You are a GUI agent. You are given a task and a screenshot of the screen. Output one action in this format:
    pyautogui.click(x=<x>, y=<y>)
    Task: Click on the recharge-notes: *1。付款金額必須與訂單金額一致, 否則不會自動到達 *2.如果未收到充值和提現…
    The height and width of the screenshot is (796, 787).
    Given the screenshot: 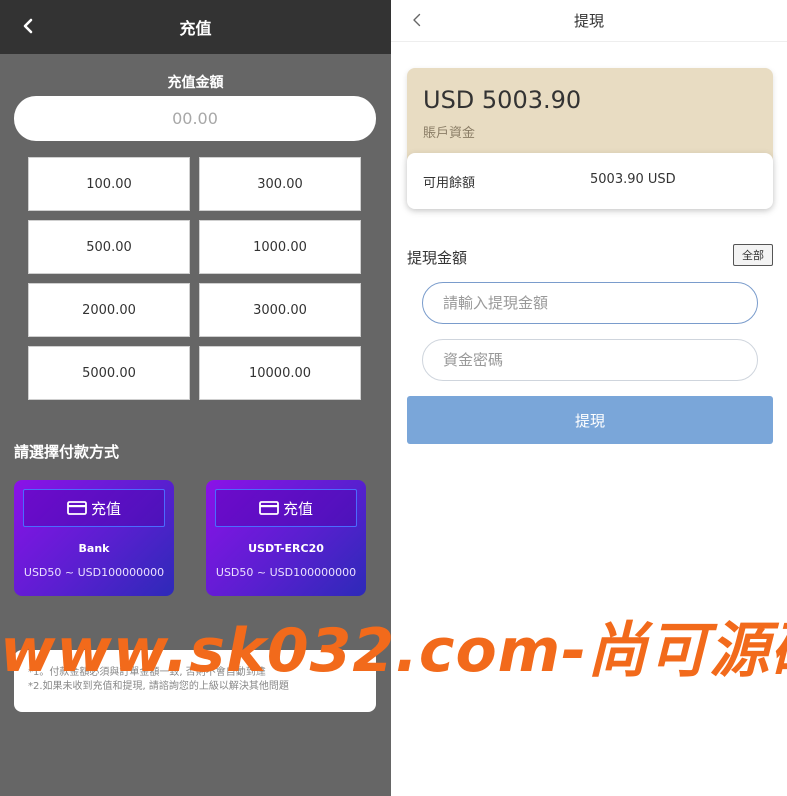 What is the action you would take?
    pyautogui.click(x=195, y=681)
    